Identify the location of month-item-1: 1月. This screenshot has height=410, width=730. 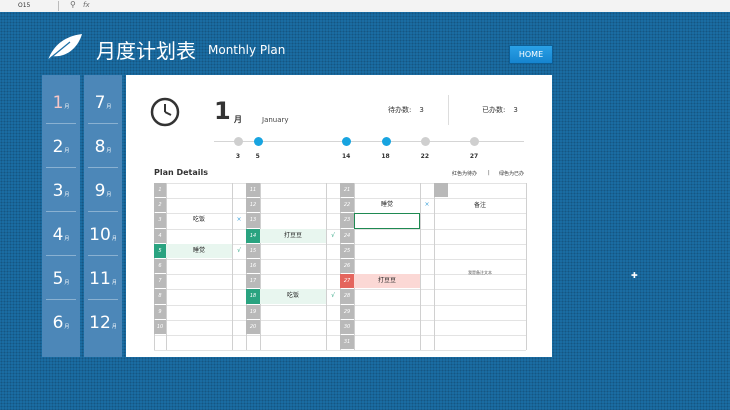
(61, 113).